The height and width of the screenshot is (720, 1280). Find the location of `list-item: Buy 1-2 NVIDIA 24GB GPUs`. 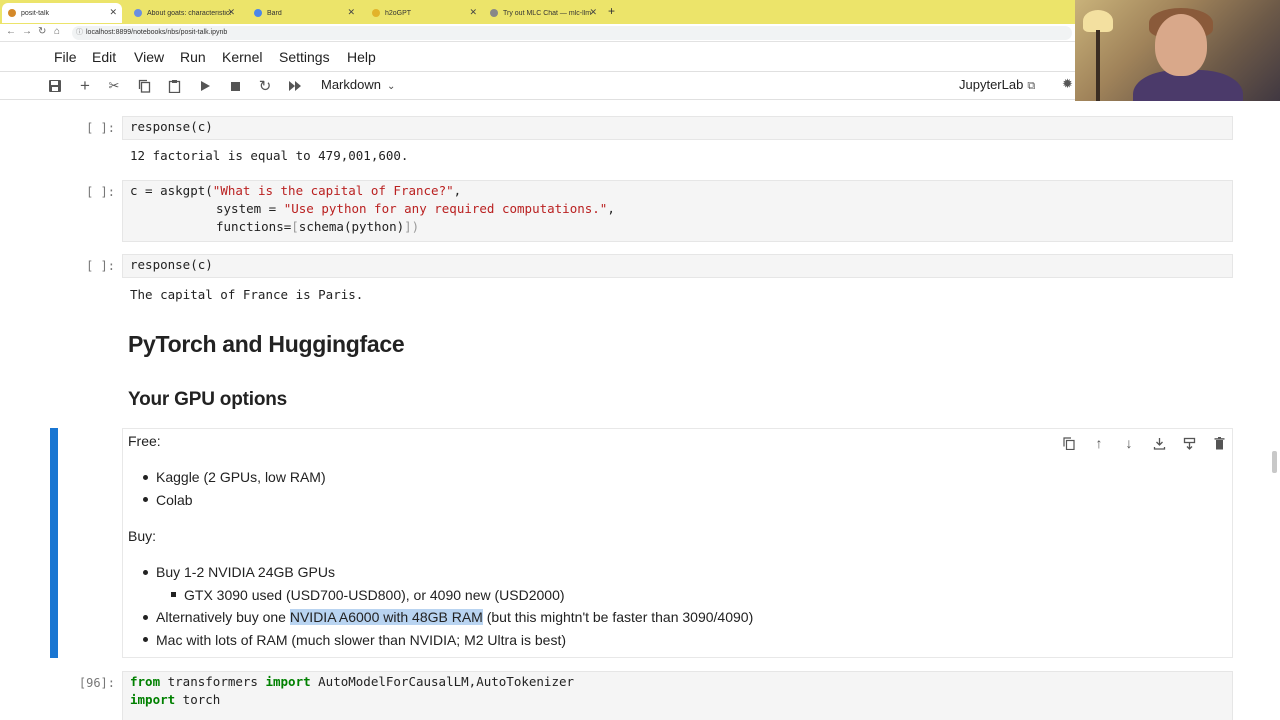

list-item: Buy 1-2 NVIDIA 24GB GPUs is located at coordinates (245, 572).